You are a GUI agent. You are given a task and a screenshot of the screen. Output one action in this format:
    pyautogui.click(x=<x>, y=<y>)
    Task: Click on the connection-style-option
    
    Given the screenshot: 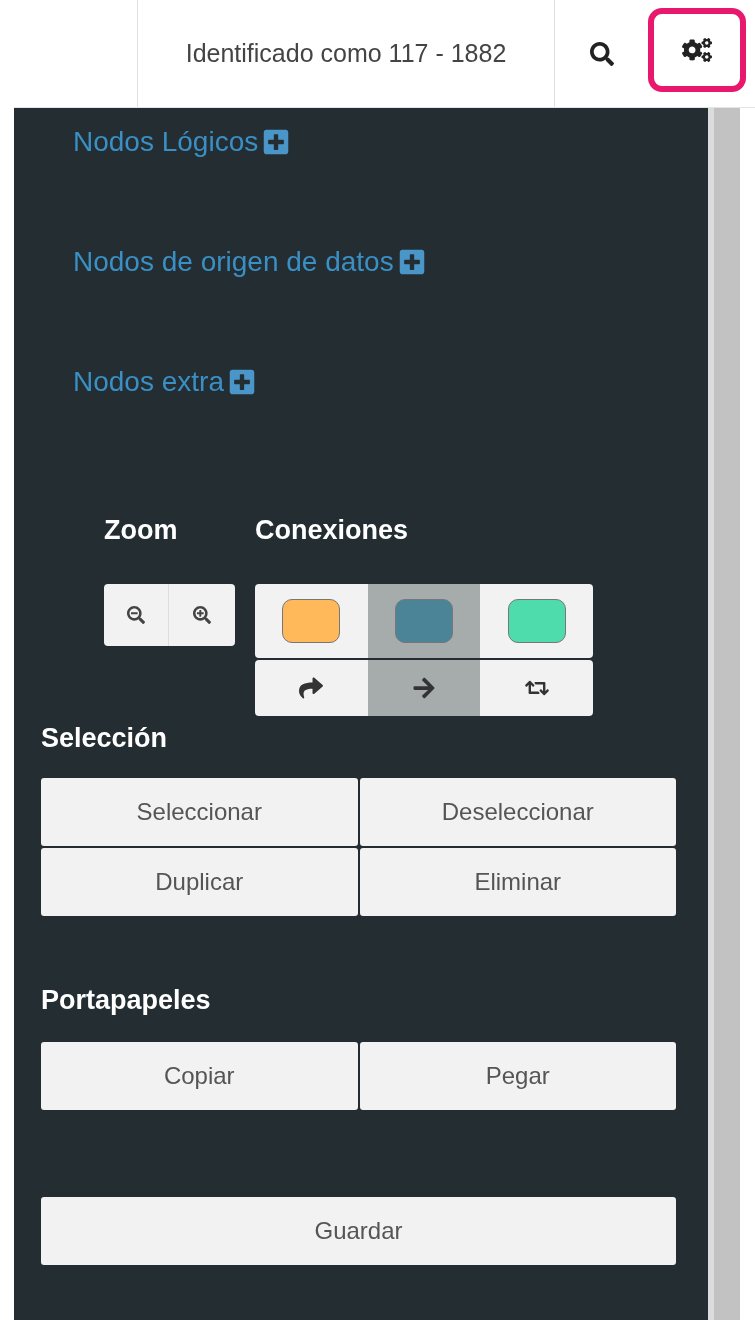 What is the action you would take?
    pyautogui.click(x=311, y=688)
    